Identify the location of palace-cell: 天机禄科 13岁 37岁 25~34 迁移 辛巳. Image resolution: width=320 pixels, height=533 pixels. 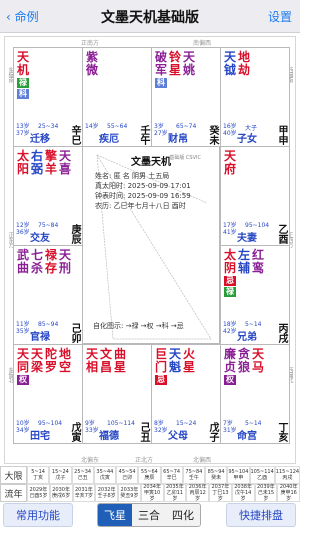
(48, 97).